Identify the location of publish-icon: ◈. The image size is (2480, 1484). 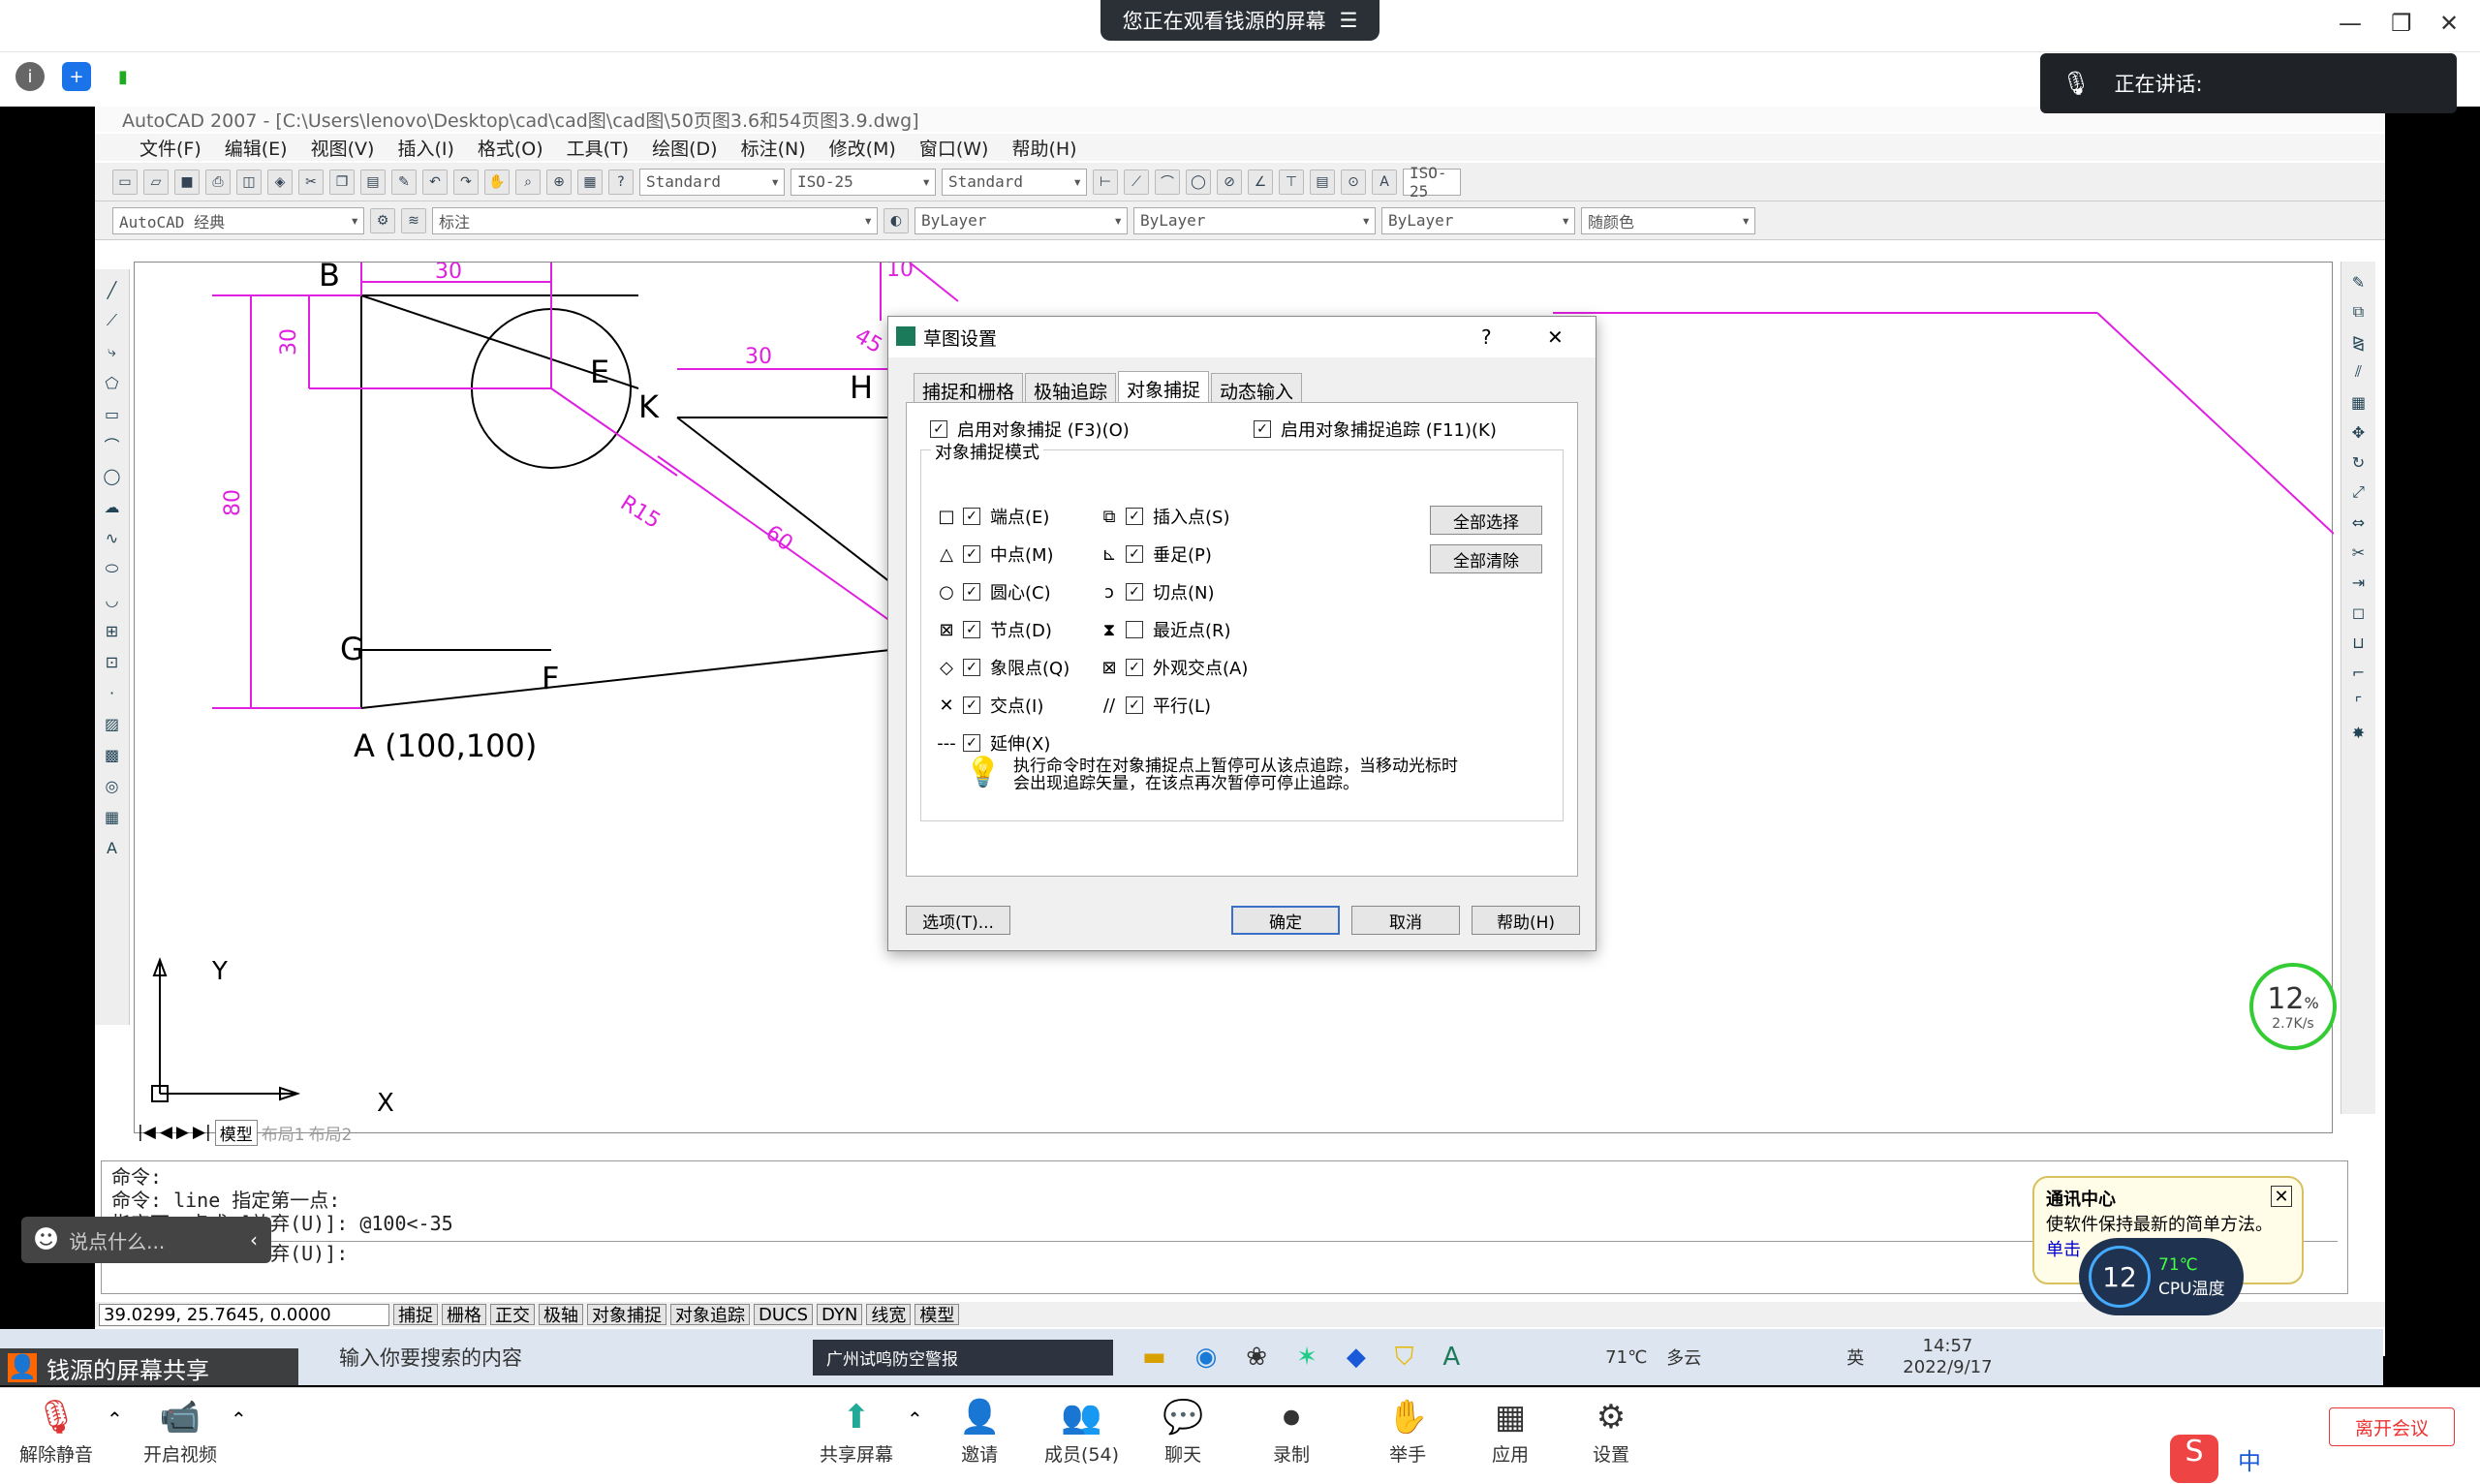
(280, 182).